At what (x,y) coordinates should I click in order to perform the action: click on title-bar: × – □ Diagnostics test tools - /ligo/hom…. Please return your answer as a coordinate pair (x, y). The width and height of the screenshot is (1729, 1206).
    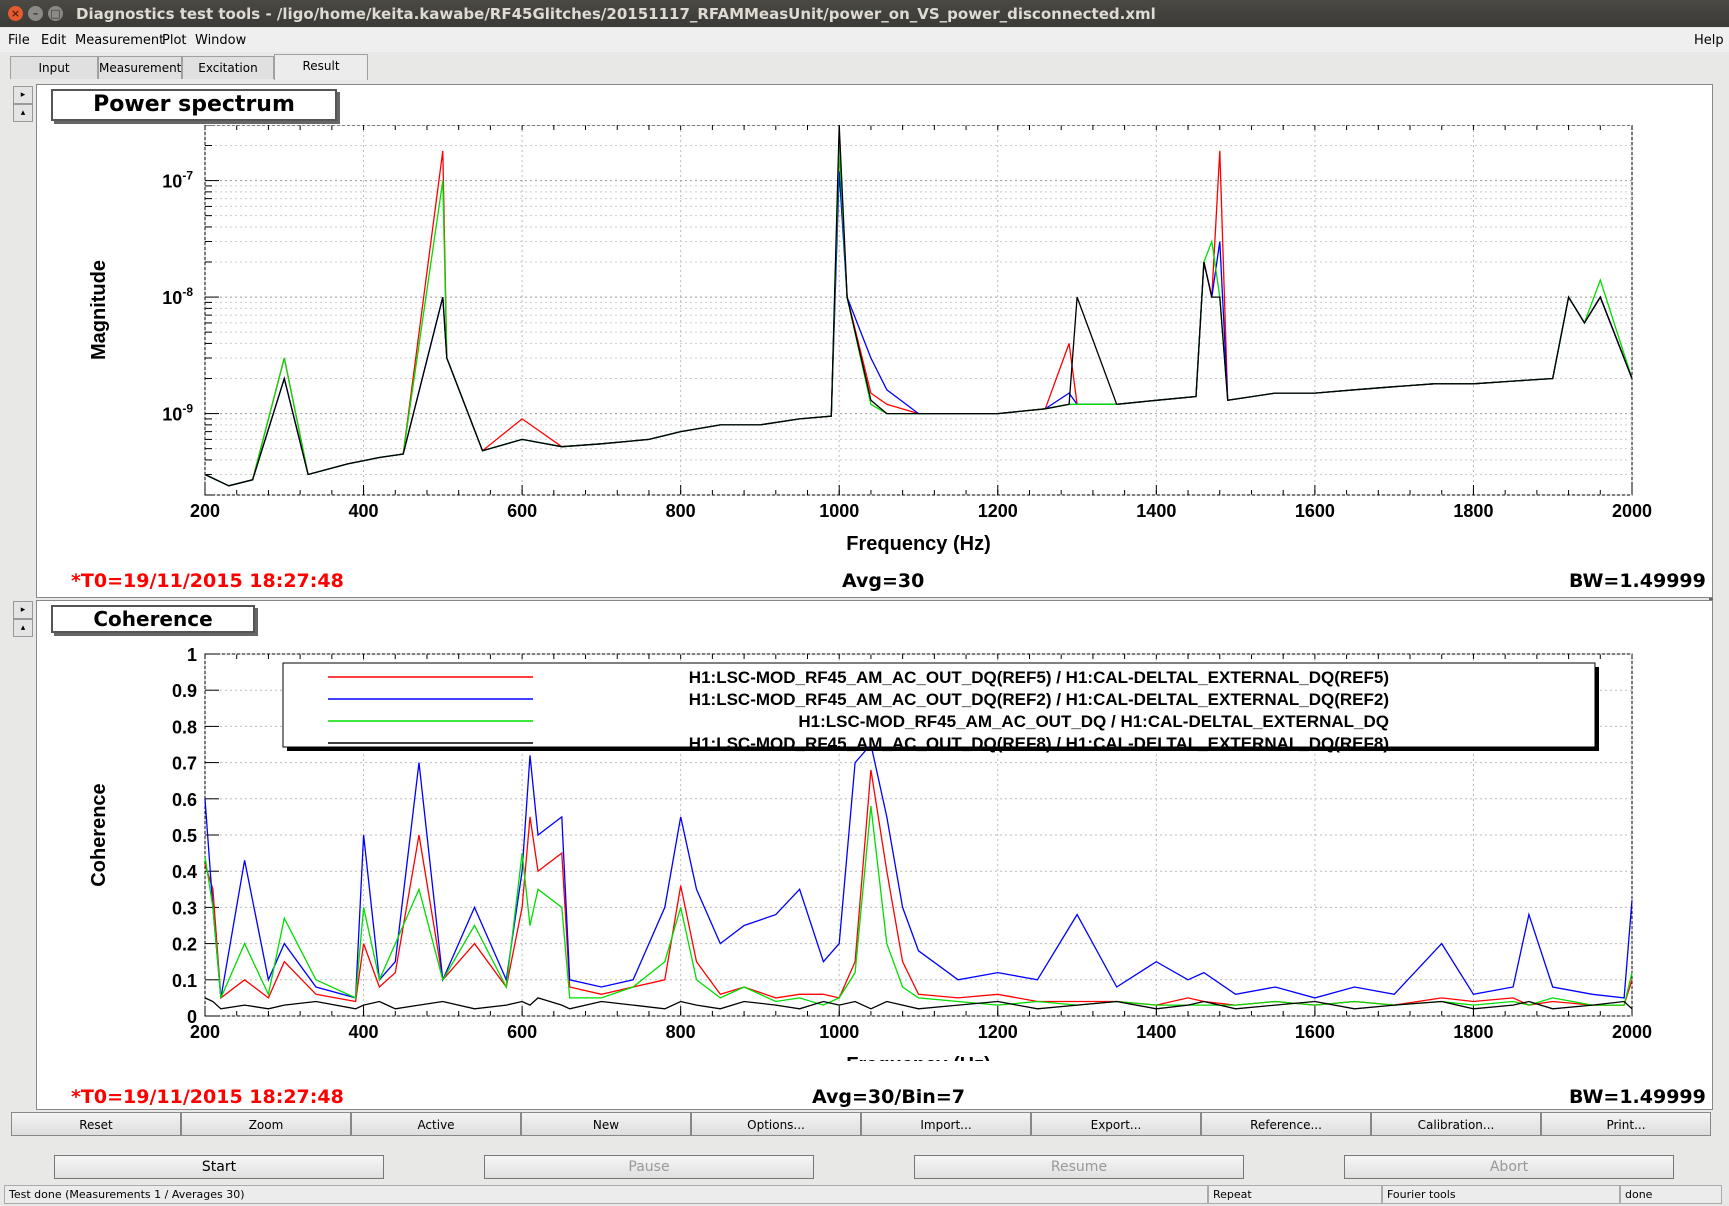
    Looking at the image, I should click on (864, 13).